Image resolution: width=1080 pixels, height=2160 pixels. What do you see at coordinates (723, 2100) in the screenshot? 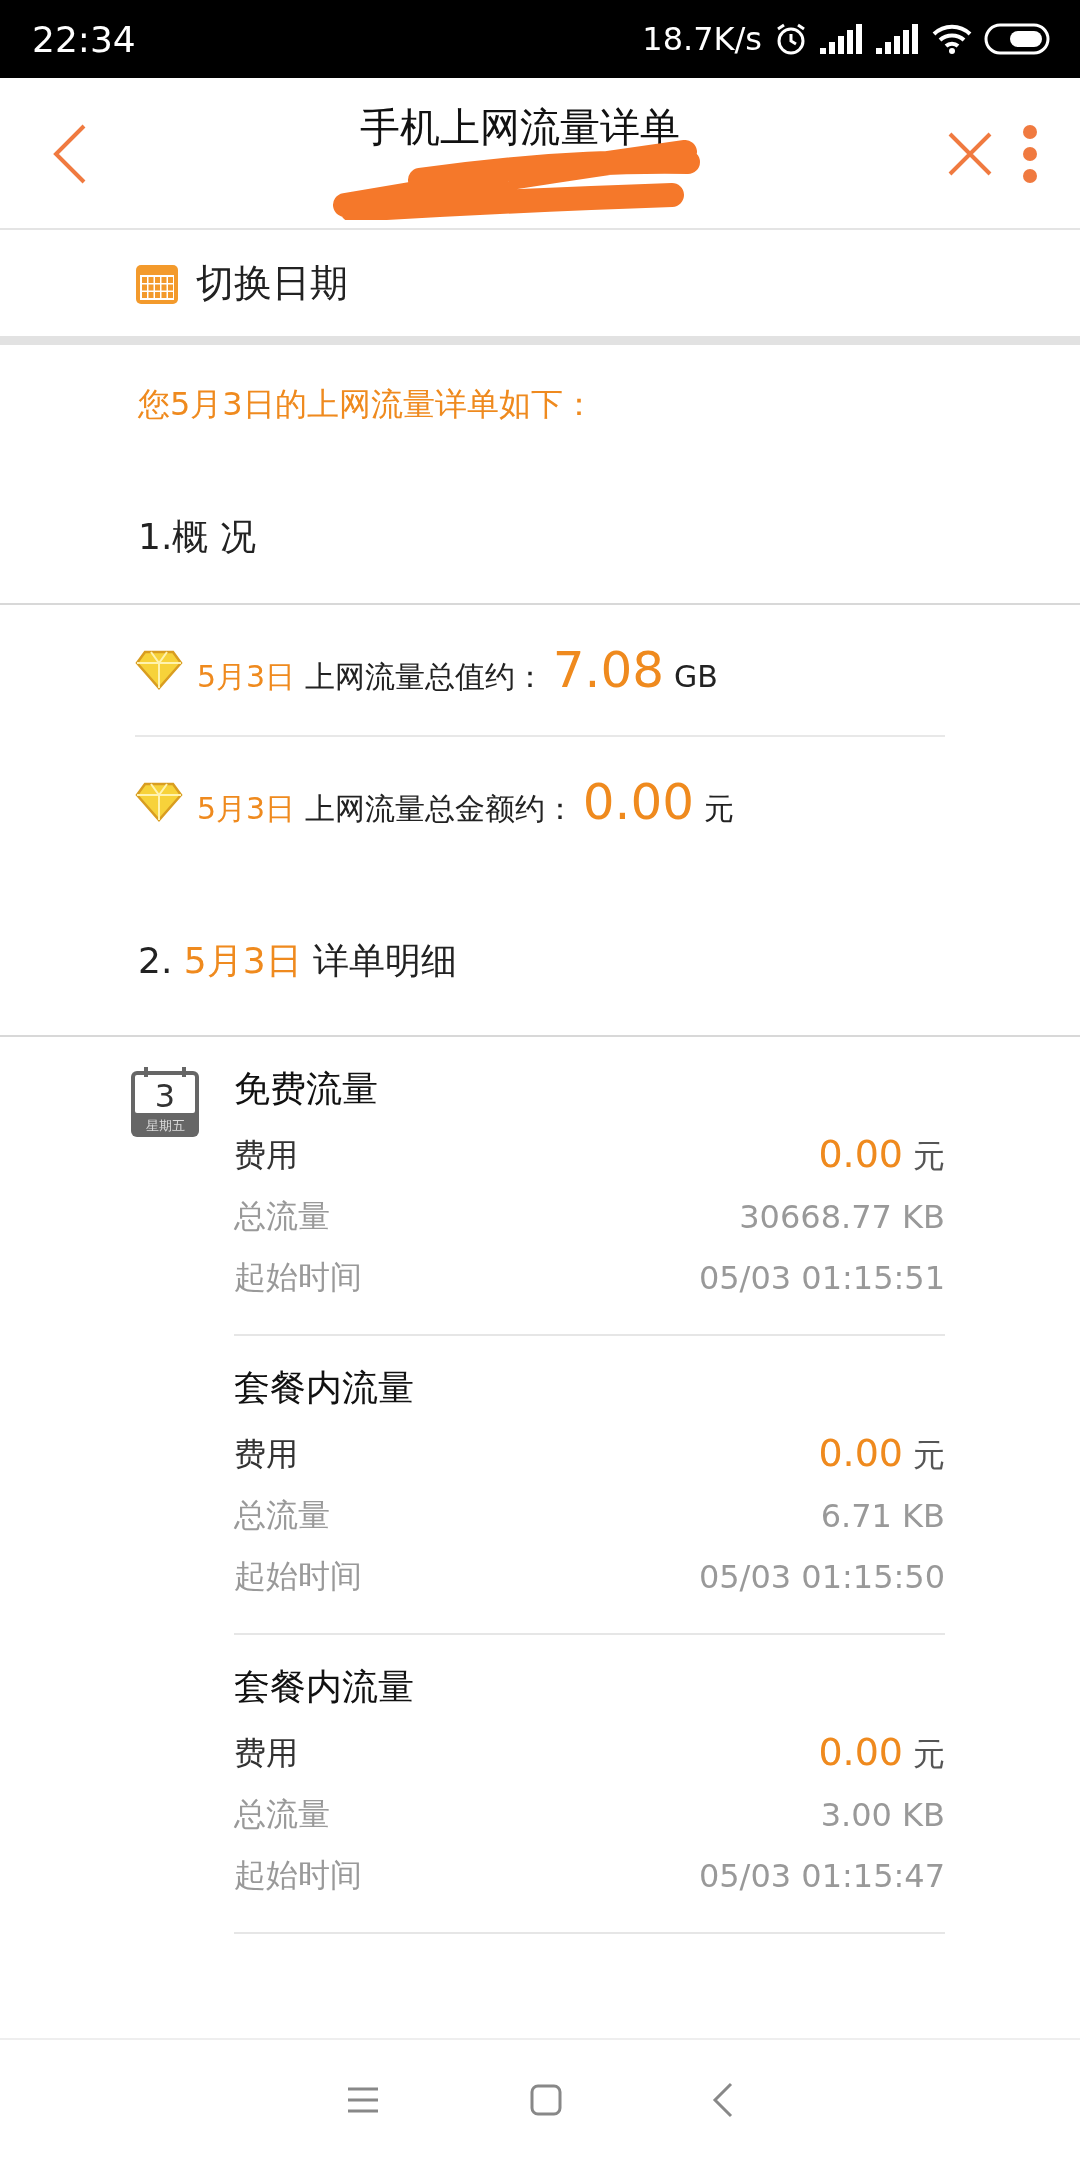
I see `back-icon` at bounding box center [723, 2100].